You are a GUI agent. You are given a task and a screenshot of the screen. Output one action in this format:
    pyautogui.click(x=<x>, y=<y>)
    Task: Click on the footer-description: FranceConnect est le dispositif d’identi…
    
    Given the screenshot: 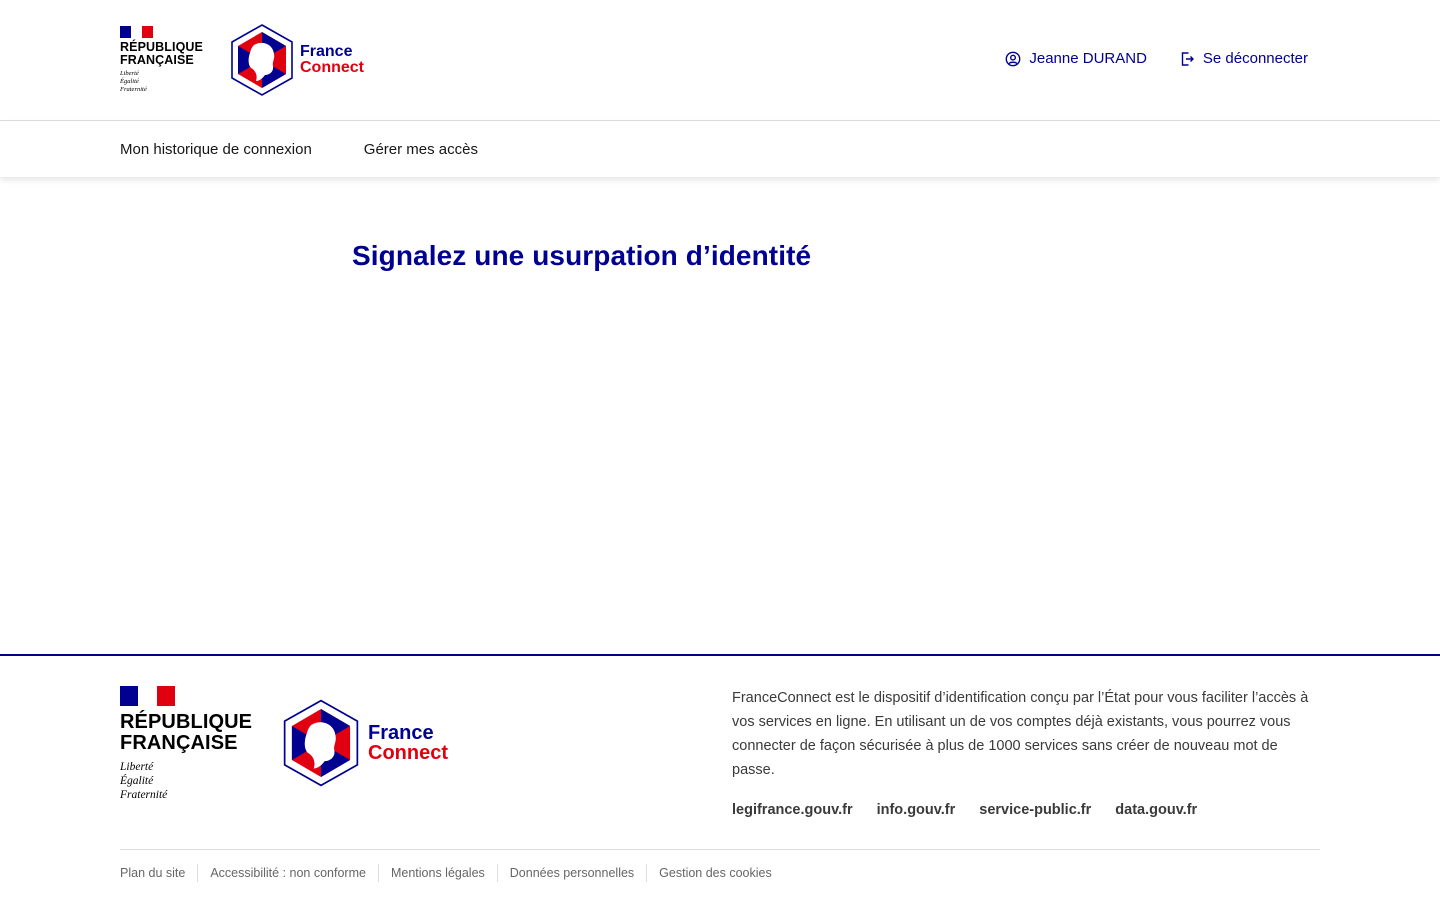 What is the action you would take?
    pyautogui.click(x=1020, y=734)
    